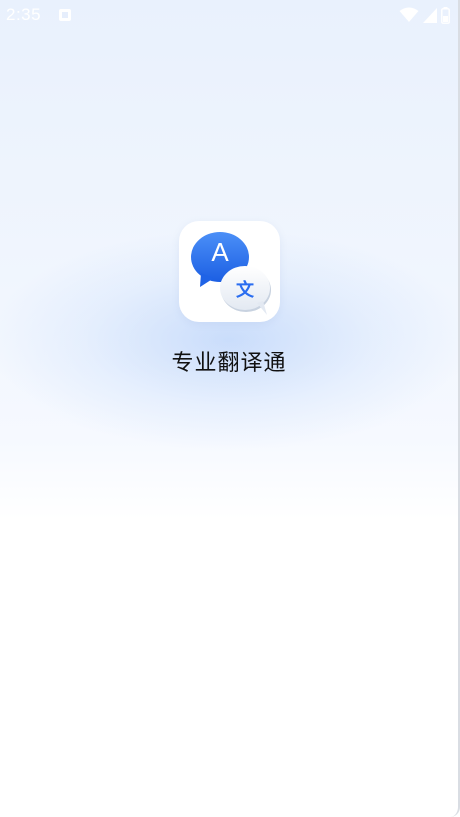  I want to click on app-logo-icon: A 文, so click(229, 271).